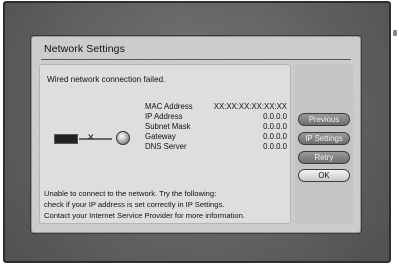 This screenshot has height=272, width=399. I want to click on subnet-mask-value: 0.0.0.0, so click(275, 126).